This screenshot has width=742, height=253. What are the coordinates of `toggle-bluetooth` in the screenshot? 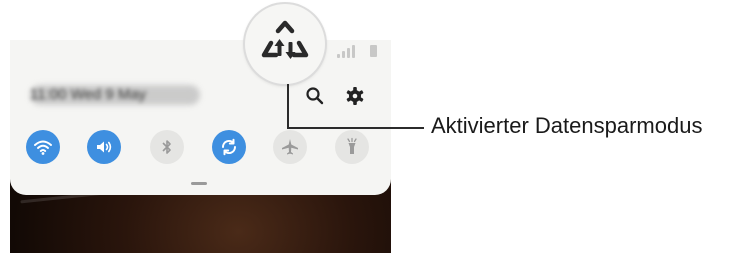 It's located at (167, 147).